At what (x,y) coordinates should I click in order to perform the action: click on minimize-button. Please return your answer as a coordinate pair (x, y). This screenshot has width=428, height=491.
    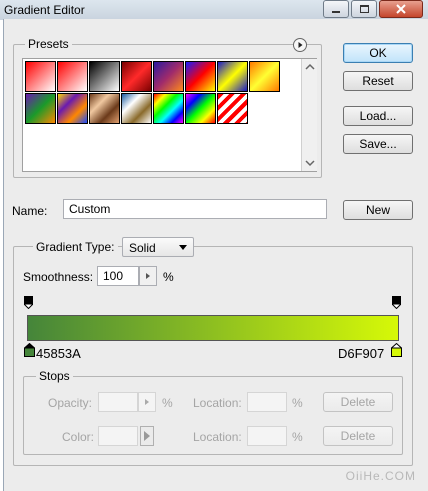
    Looking at the image, I should click on (336, 9).